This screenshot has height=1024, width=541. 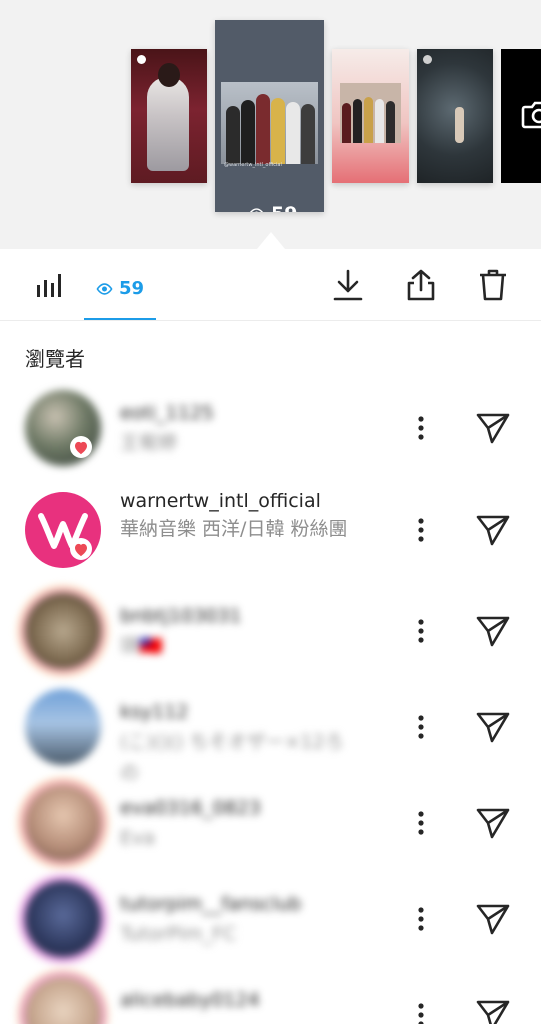 I want to click on delete-button, so click(x=493, y=285).